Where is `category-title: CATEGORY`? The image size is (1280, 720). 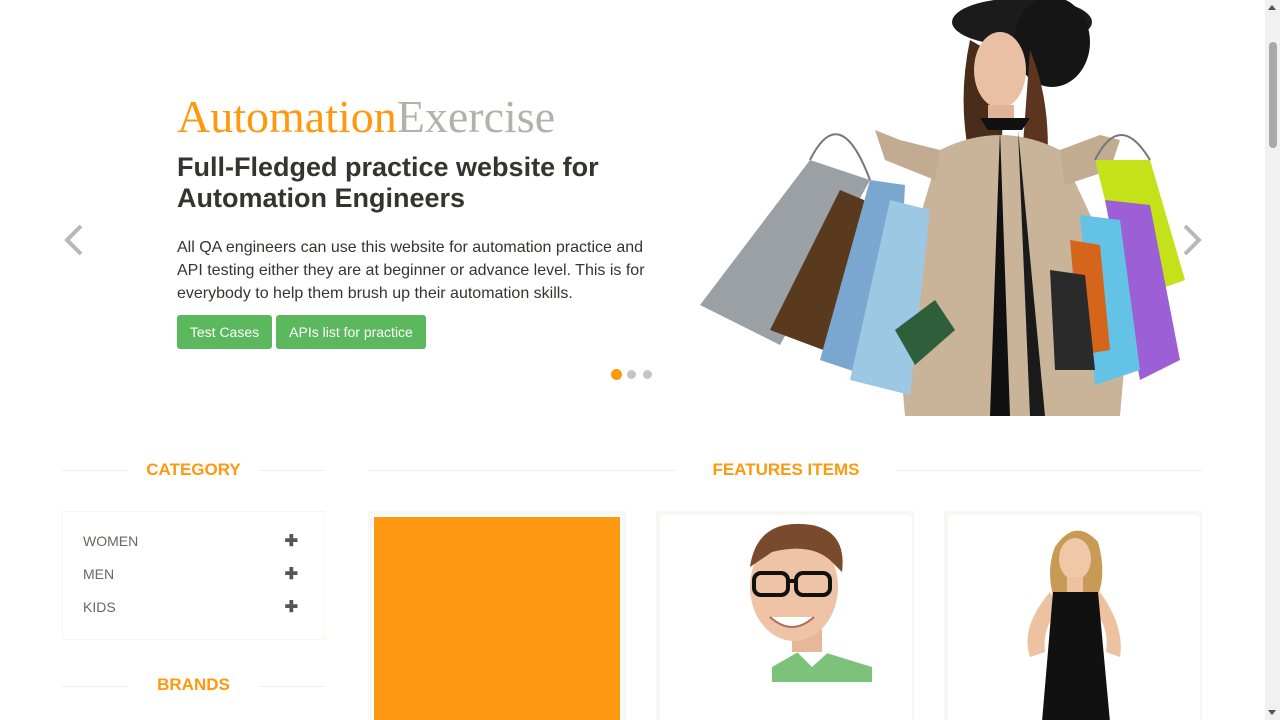 category-title: CATEGORY is located at coordinates (193, 469).